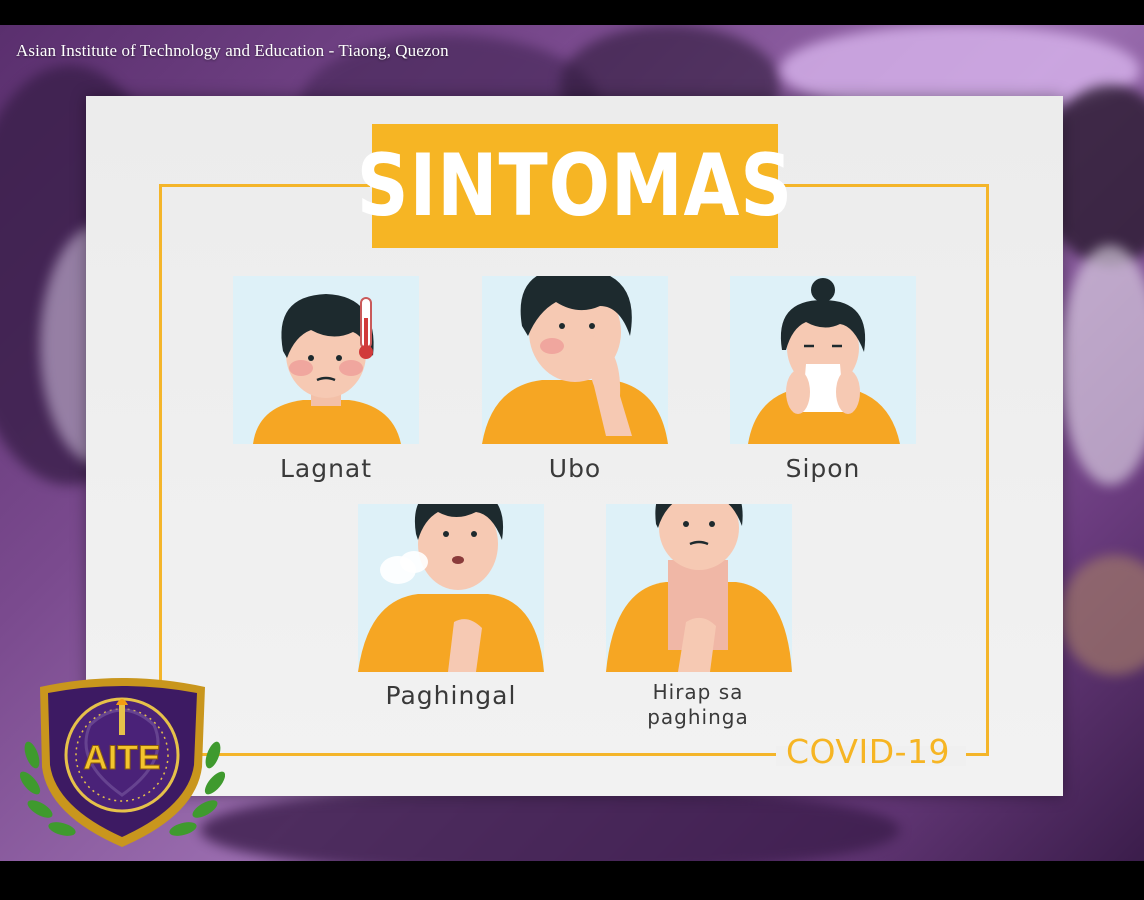  I want to click on shortness-of-breath-label: Paghingal, so click(451, 695).